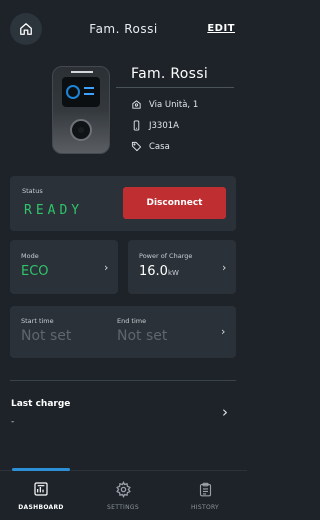 The height and width of the screenshot is (520, 320). What do you see at coordinates (153, 271) in the screenshot?
I see `power-value: 16.0` at bounding box center [153, 271].